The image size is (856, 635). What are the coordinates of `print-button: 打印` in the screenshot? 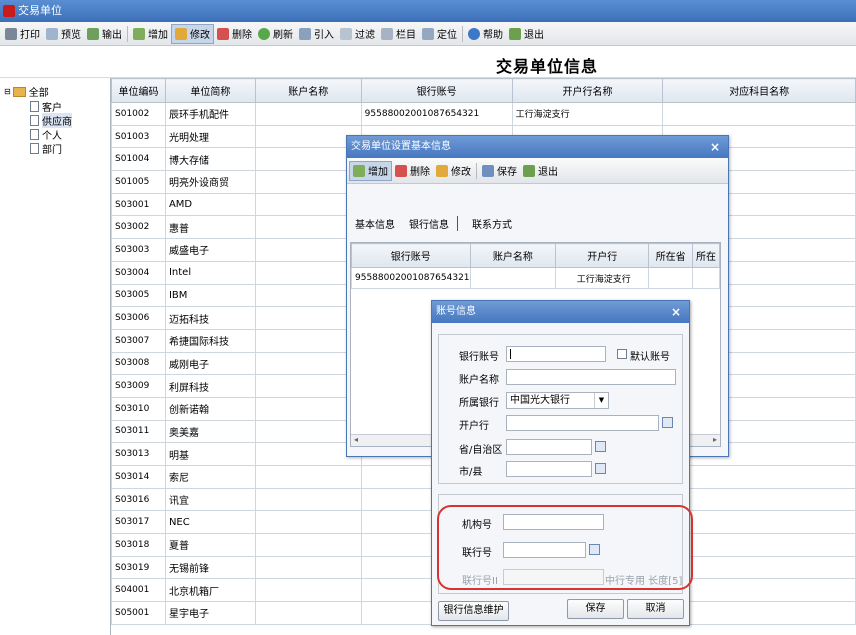 It's located at (22, 34).